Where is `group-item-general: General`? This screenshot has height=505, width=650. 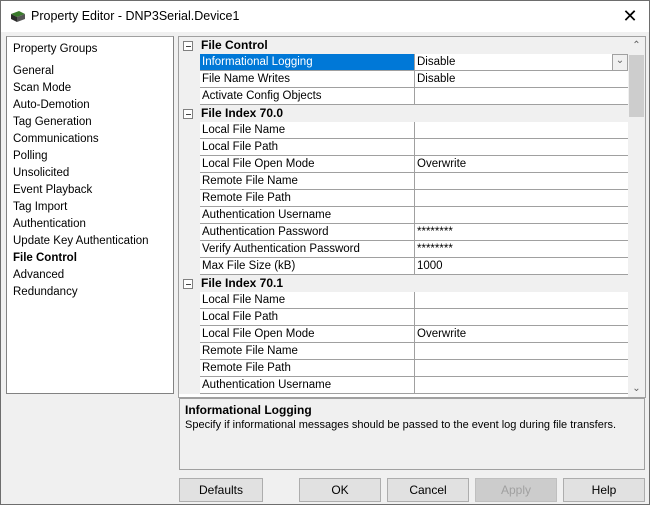 group-item-general: General is located at coordinates (33, 71).